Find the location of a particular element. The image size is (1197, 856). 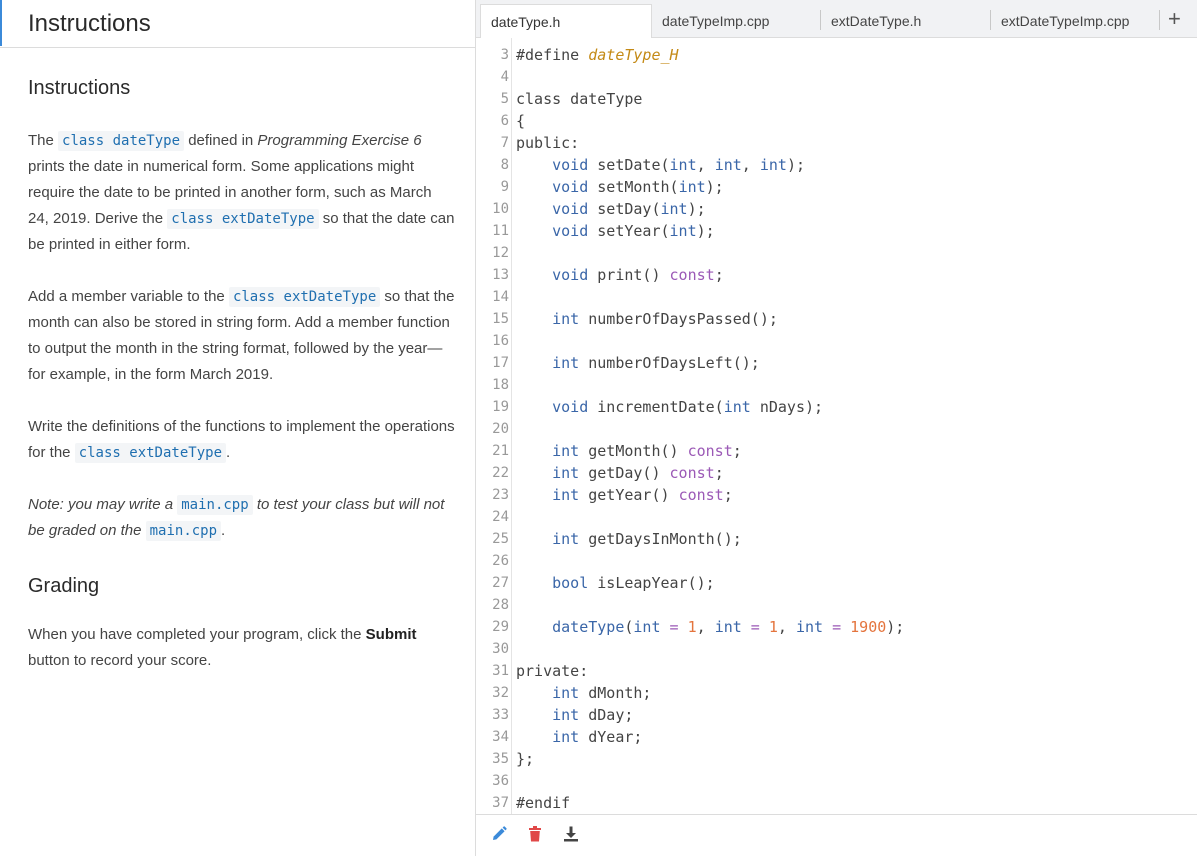

download-icon is located at coordinates (571, 834).